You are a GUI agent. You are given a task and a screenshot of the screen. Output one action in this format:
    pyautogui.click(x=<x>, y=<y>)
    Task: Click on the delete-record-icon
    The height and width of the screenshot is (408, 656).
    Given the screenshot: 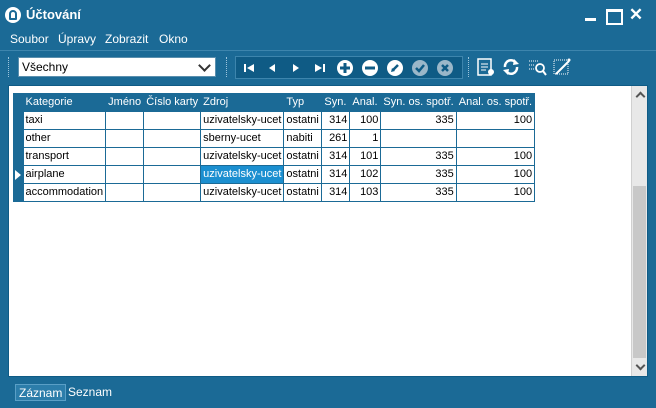 What is the action you would take?
    pyautogui.click(x=370, y=68)
    